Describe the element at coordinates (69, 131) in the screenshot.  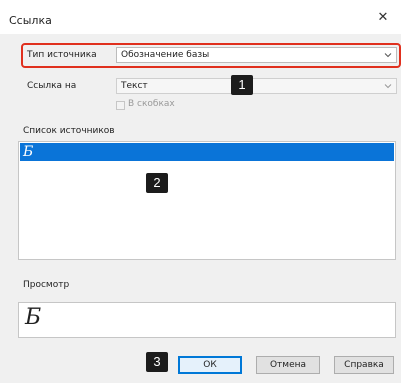
I see `sources-label: Список источников` at that location.